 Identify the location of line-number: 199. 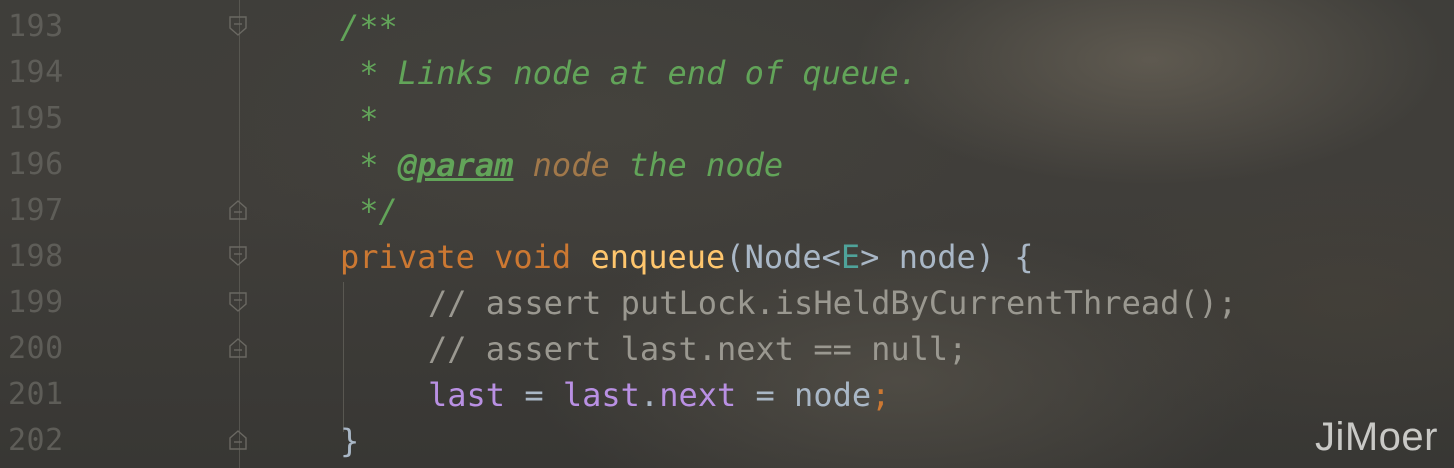
(36, 302).